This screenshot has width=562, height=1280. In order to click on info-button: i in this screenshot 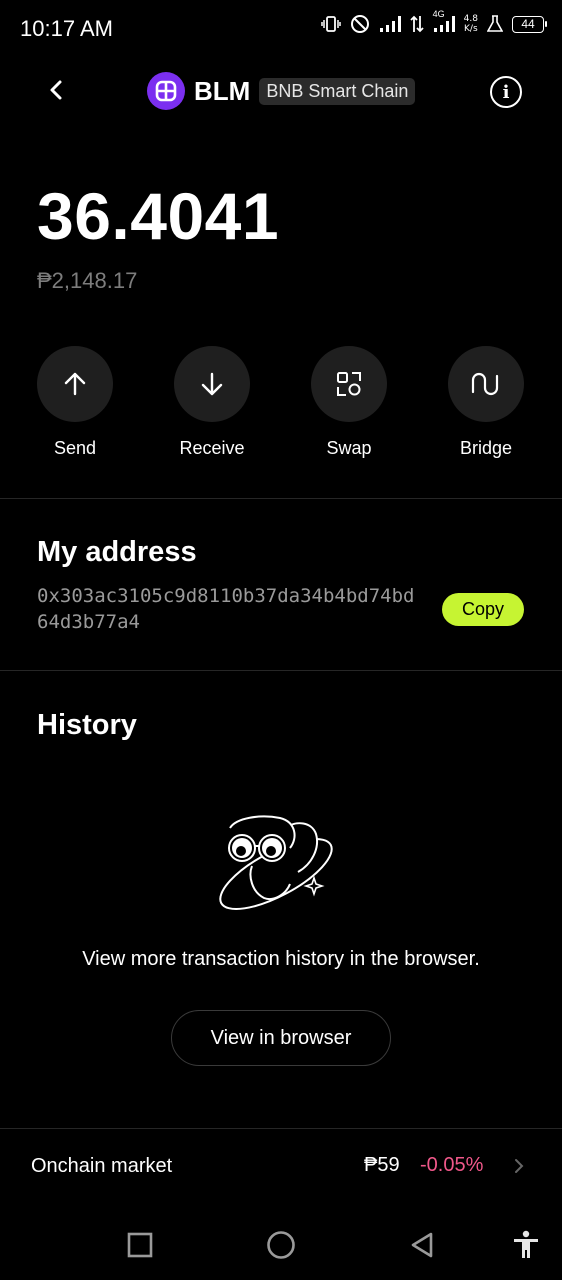, I will do `click(506, 92)`.